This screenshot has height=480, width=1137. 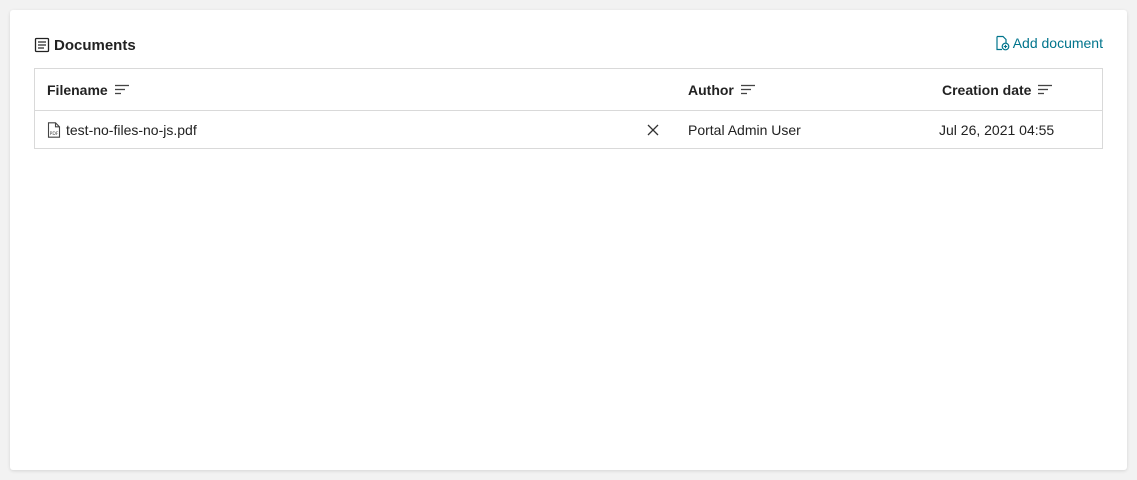 I want to click on add-document-icon, so click(x=1002, y=43).